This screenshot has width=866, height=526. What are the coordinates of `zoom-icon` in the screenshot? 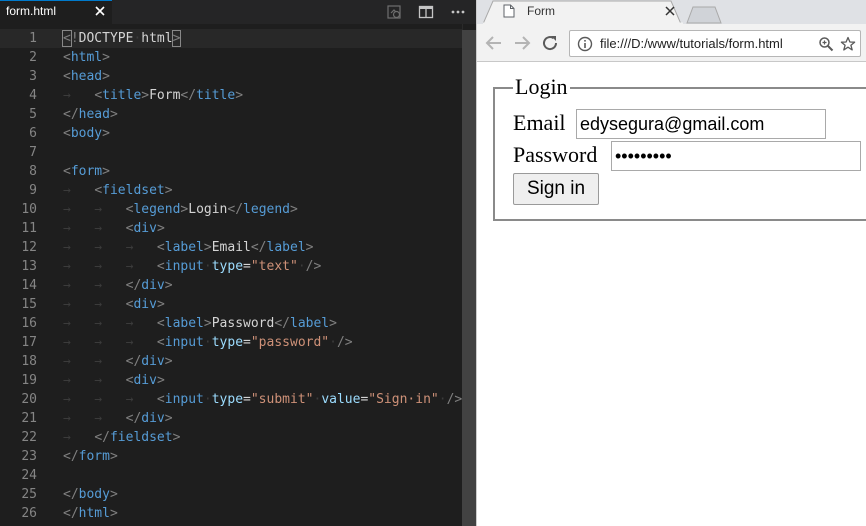 It's located at (826, 44).